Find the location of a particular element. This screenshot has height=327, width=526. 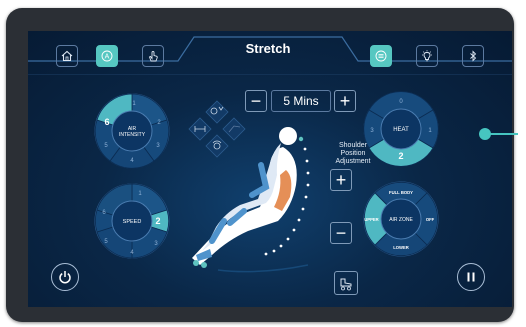

air-zone-label: AIR ZONE is located at coordinates (401, 220).